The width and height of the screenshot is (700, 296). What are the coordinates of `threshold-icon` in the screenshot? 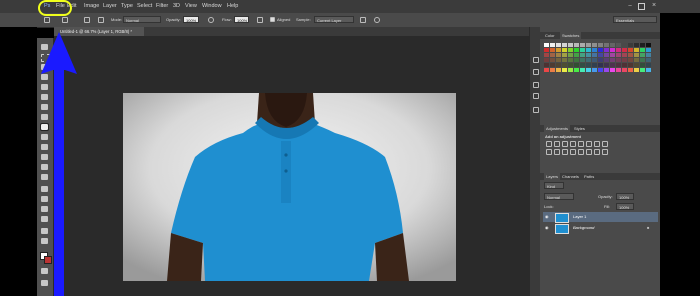 It's located at (589, 152).